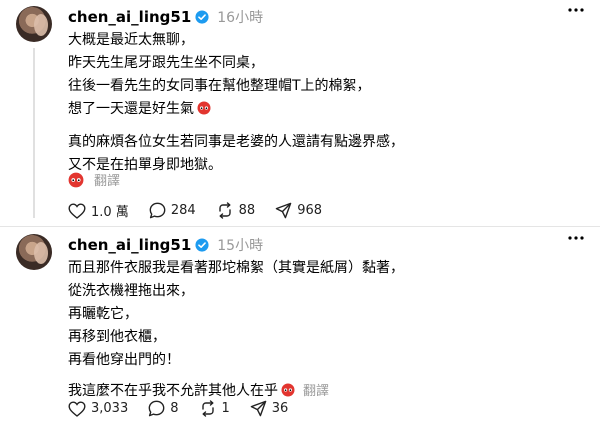 This screenshot has width=600, height=424. I want to click on comment-button: 8, so click(163, 408).